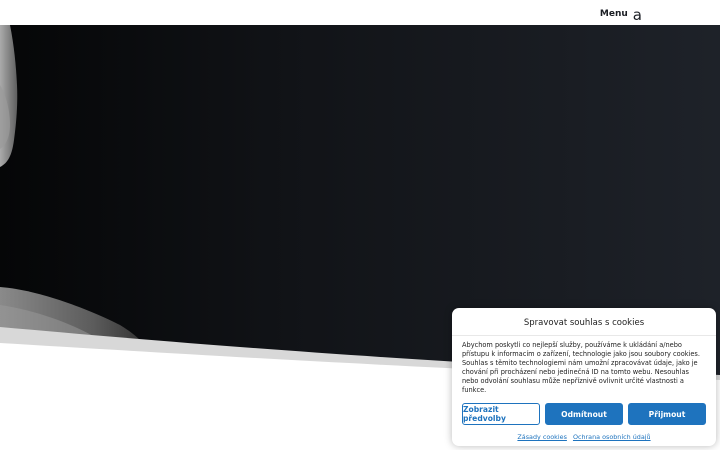 Image resolution: width=720 pixels, height=450 pixels. I want to click on privacy-policy-link: Ochrana osobních údajů, so click(612, 437).